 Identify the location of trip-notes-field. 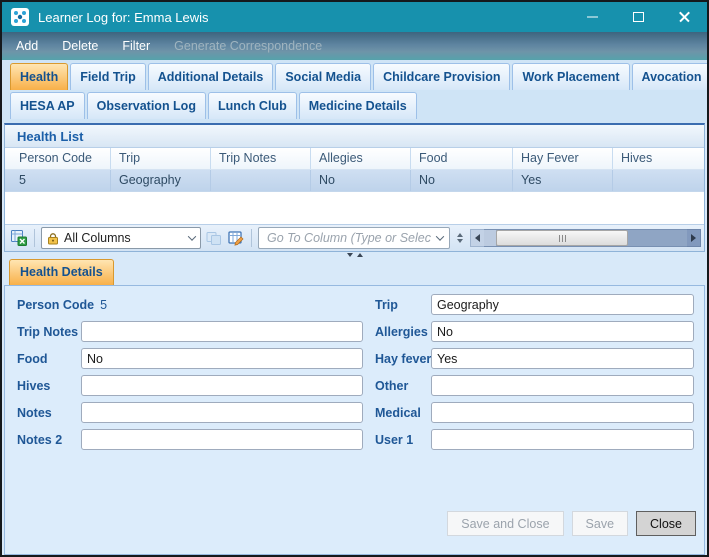
(222, 331).